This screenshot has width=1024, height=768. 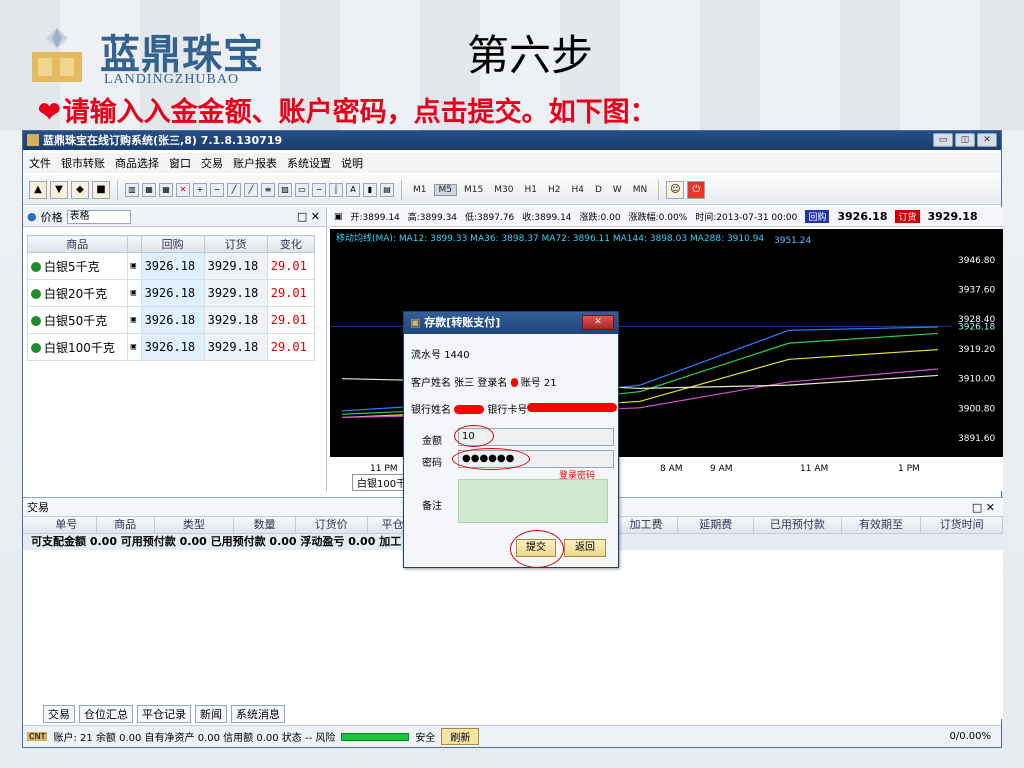 What do you see at coordinates (585, 548) in the screenshot?
I see `back-button: 返回` at bounding box center [585, 548].